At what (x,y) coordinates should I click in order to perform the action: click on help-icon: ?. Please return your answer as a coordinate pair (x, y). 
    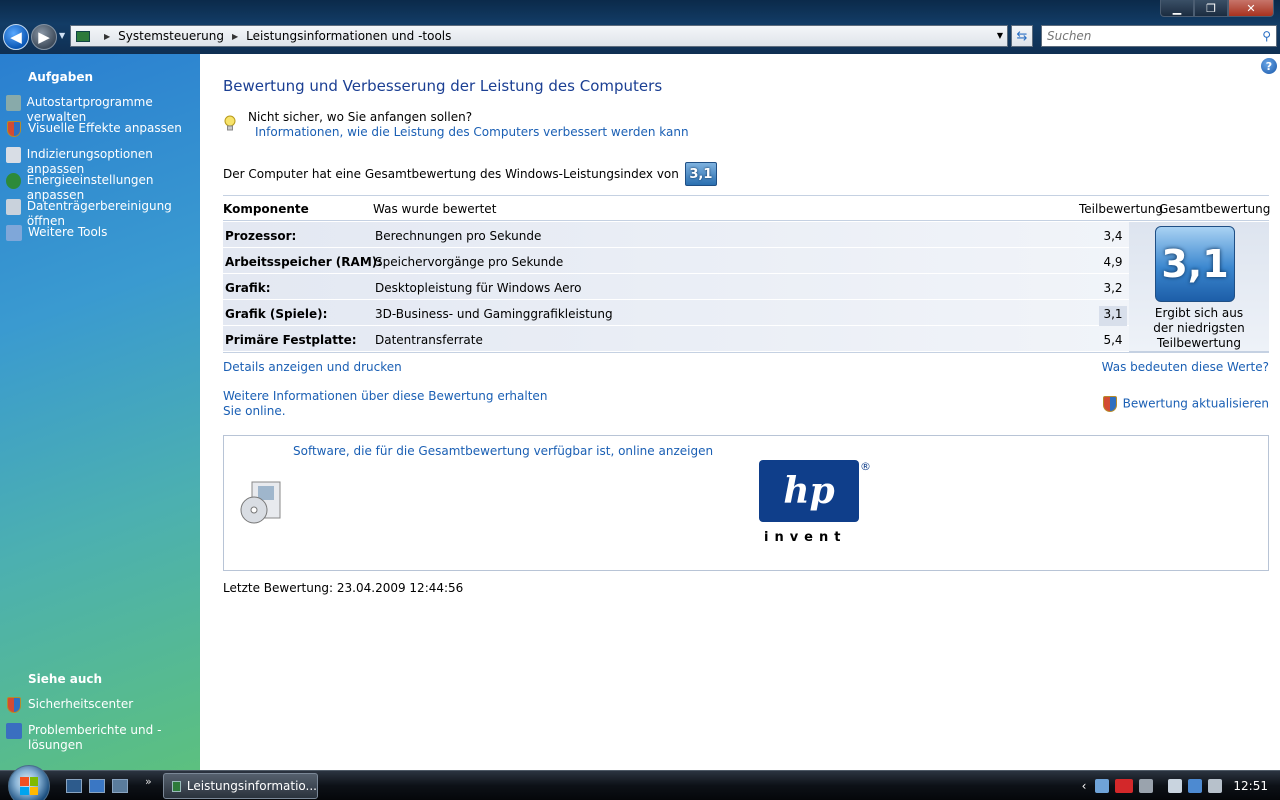
    Looking at the image, I should click on (1269, 66).